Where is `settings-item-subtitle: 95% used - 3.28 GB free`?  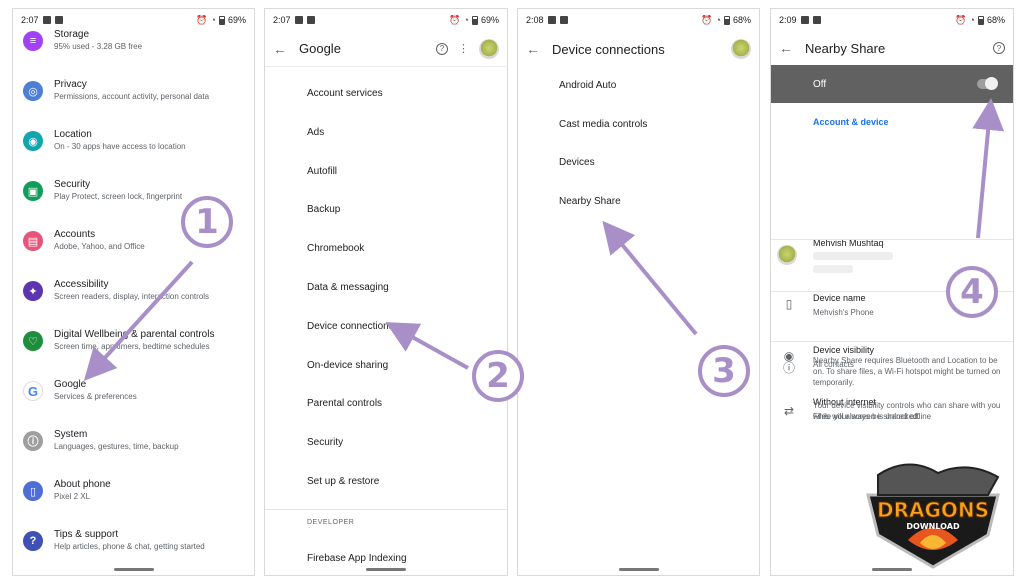 settings-item-subtitle: 95% used - 3.28 GB free is located at coordinates (98, 46).